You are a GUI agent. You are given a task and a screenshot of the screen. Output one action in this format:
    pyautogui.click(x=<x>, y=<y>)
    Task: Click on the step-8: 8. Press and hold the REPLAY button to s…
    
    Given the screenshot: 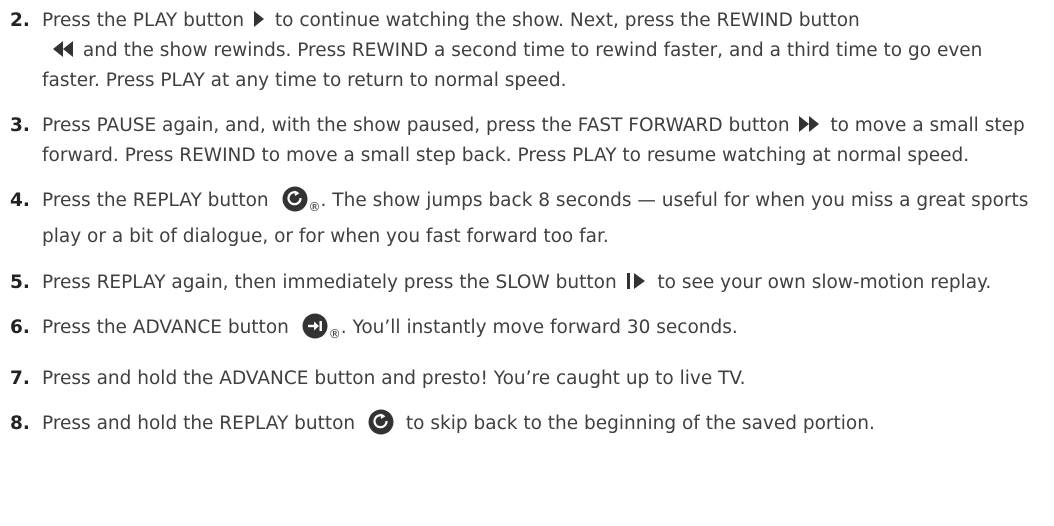 What is the action you would take?
    pyautogui.click(x=522, y=424)
    